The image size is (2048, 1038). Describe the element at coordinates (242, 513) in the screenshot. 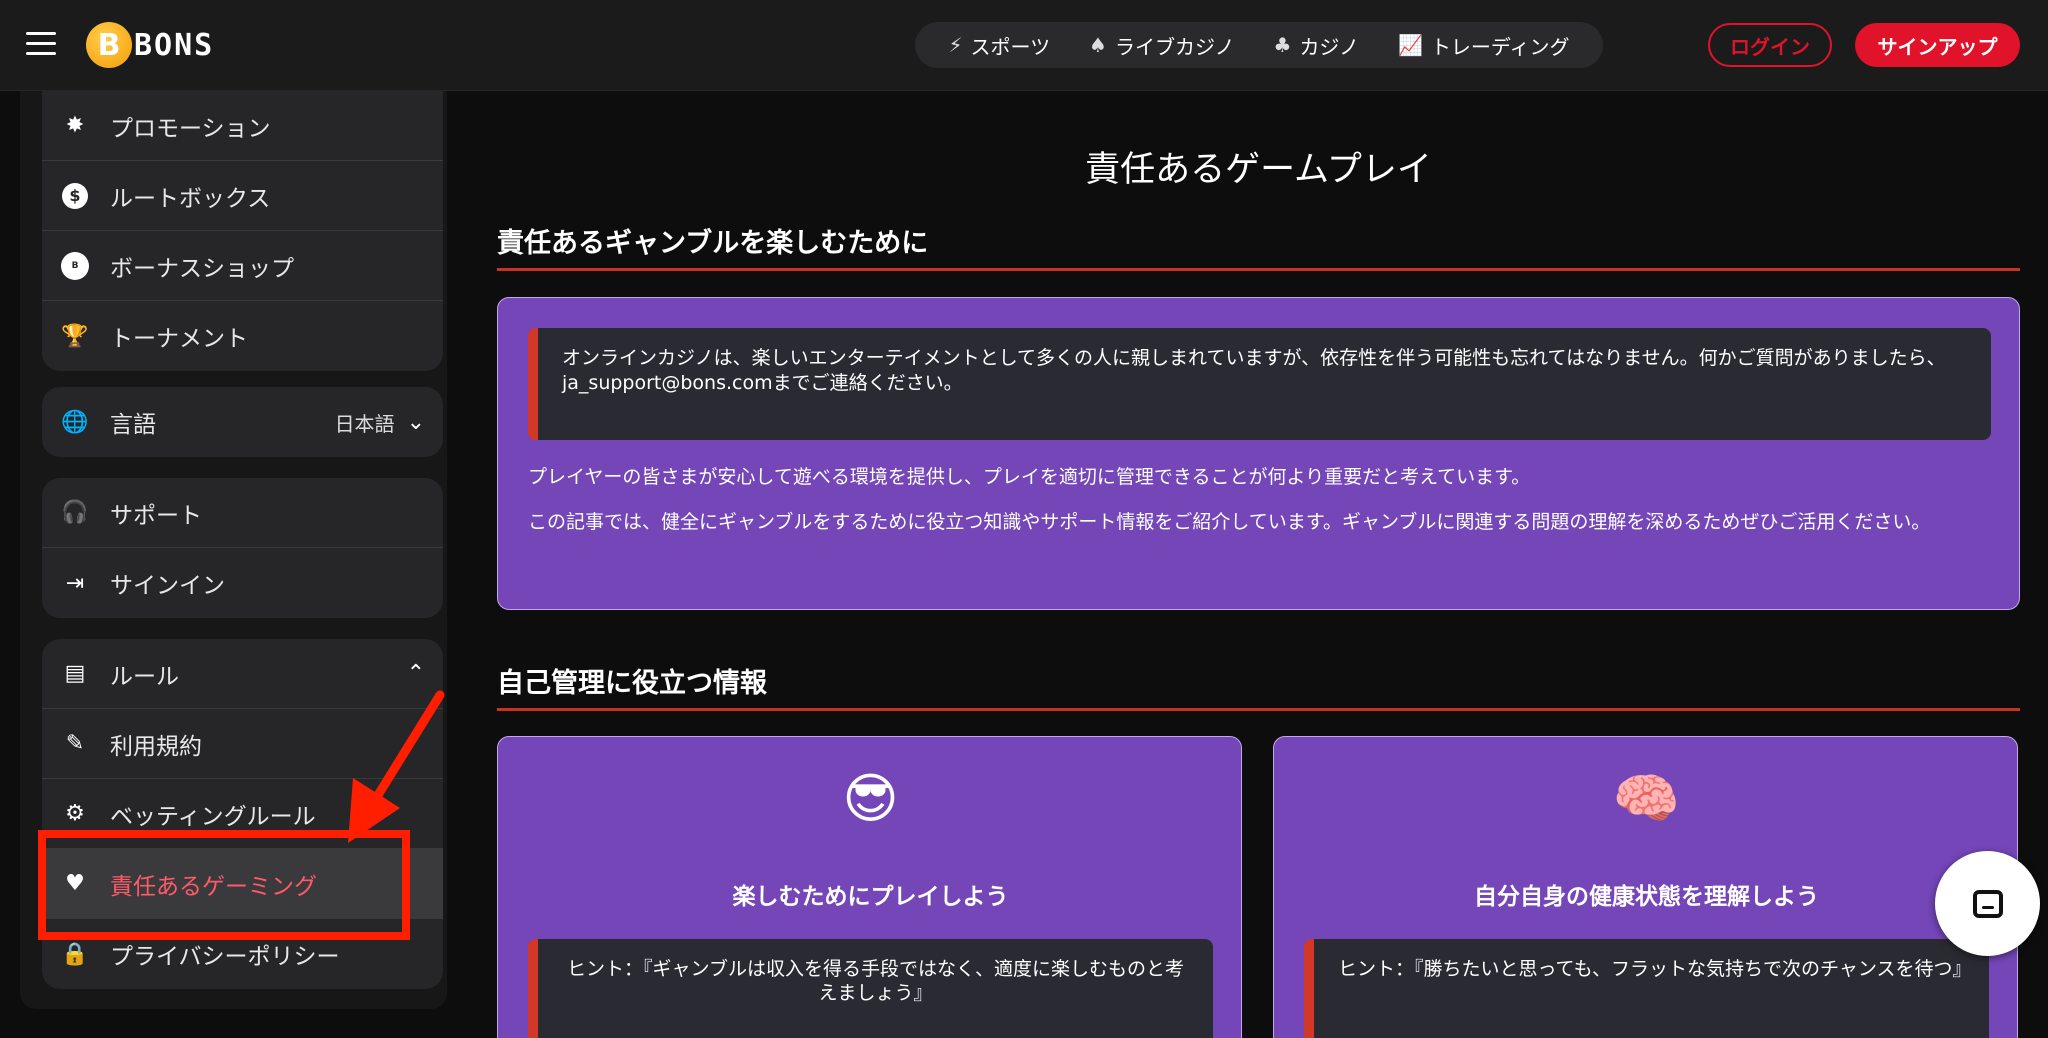

I see `sidebar-item-support: 🎧 サポート` at that location.